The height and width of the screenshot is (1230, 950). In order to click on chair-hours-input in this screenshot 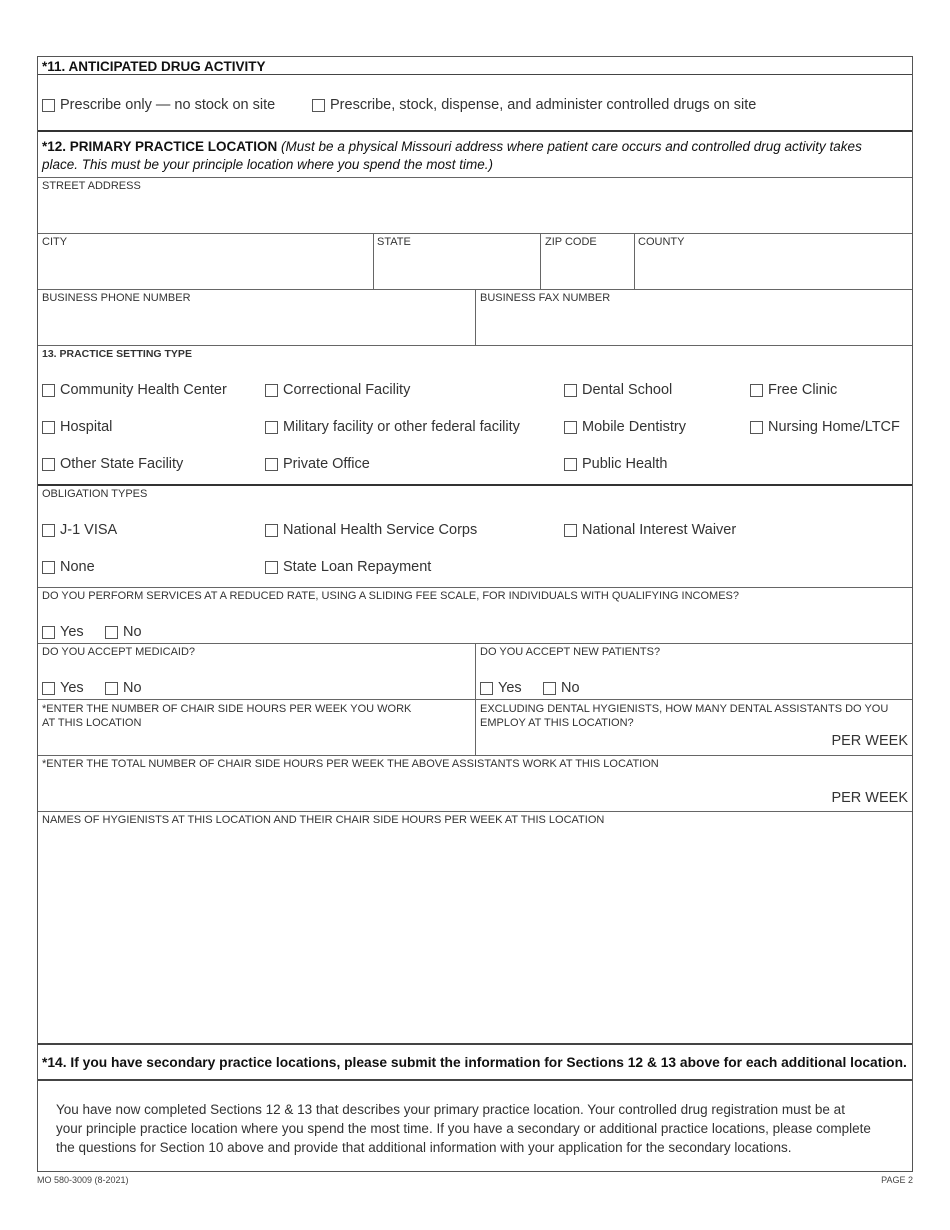, I will do `click(256, 727)`.